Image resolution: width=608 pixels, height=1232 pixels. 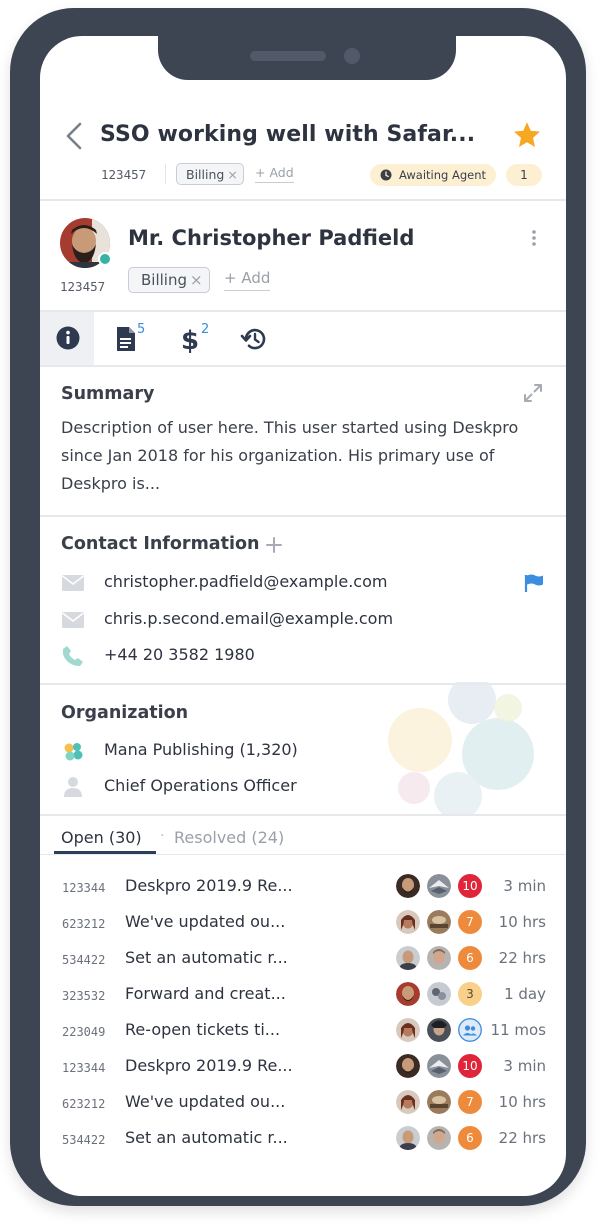 I want to click on group-icon, so click(x=470, y=1030).